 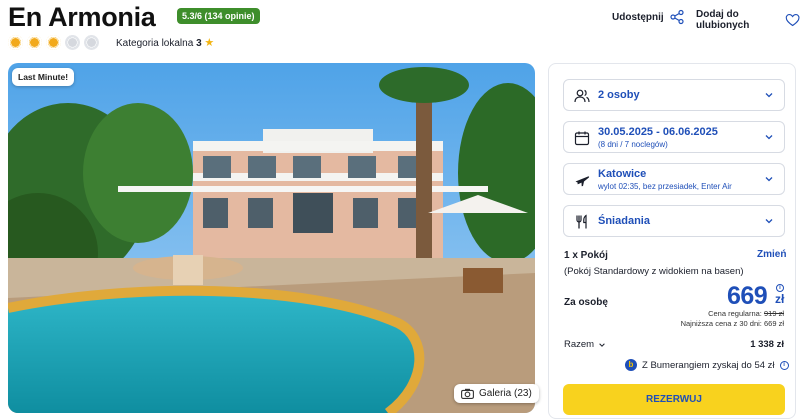 I want to click on change-room-link: Zmień, so click(x=771, y=254).